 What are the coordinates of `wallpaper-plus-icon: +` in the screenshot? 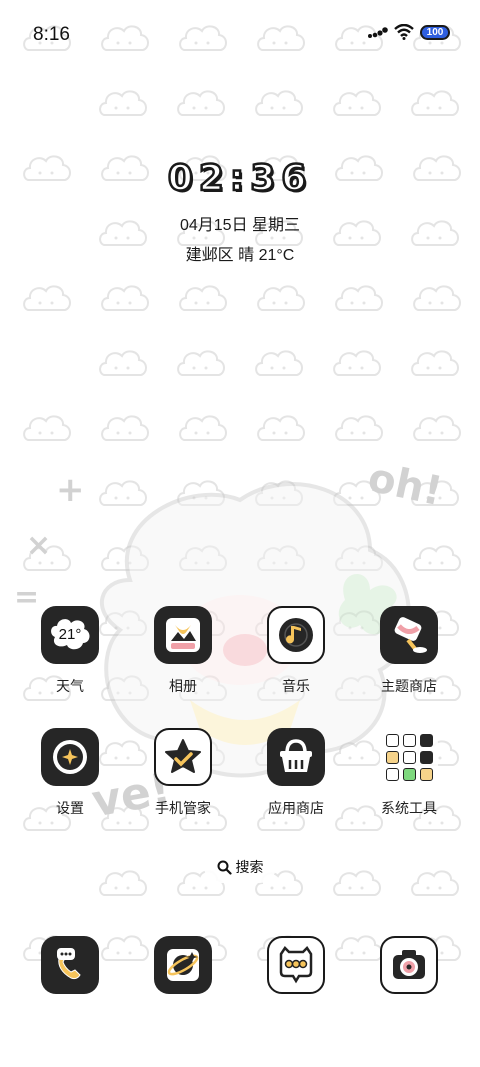 It's located at (70, 490).